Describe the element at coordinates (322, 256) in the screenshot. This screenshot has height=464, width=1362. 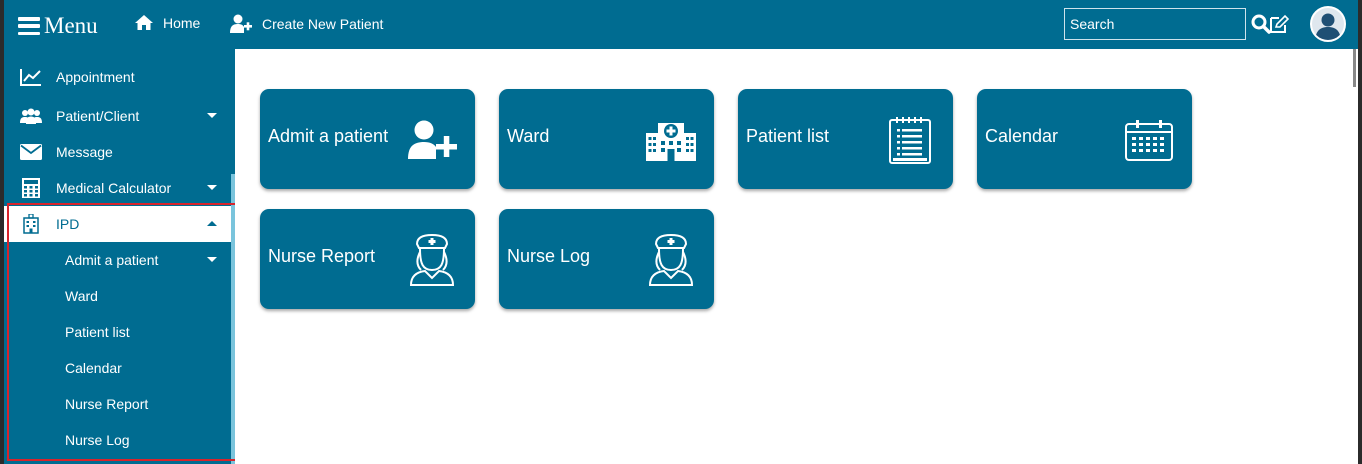
I see `tile-label: Nurse Report` at that location.